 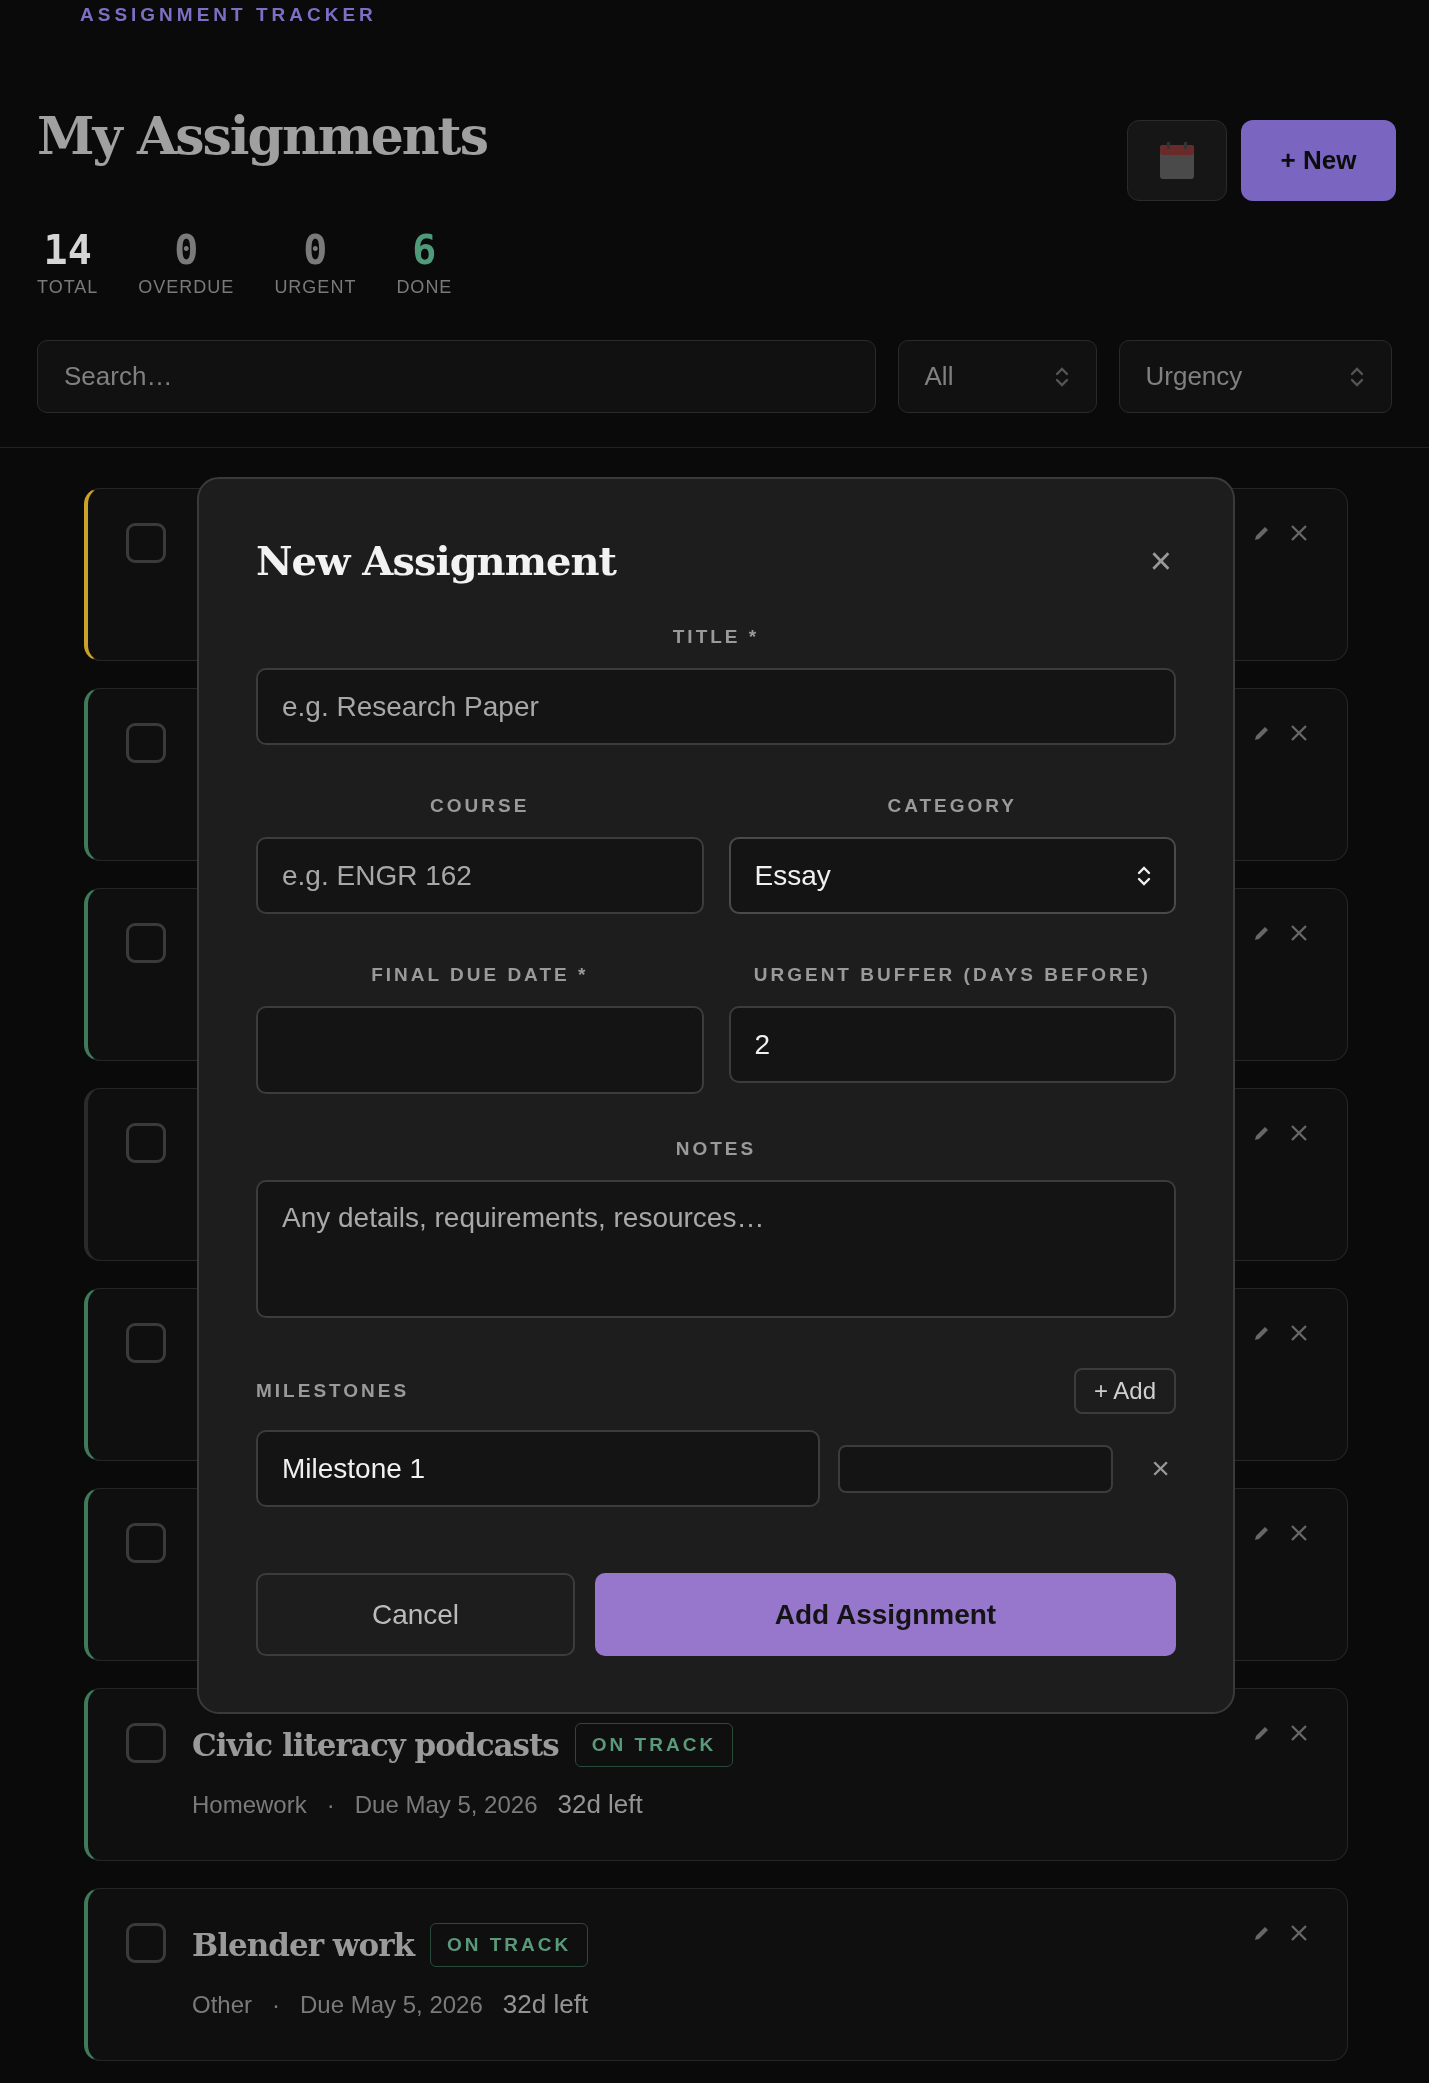 I want to click on new-button: + New, so click(x=1318, y=160).